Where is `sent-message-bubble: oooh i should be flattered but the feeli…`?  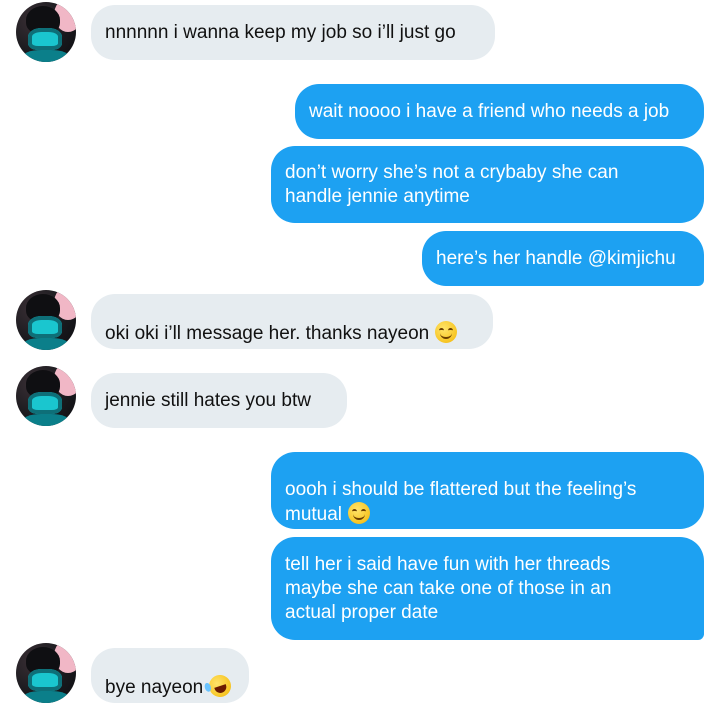
sent-message-bubble: oooh i should be flattered but the feeli… is located at coordinates (487, 490).